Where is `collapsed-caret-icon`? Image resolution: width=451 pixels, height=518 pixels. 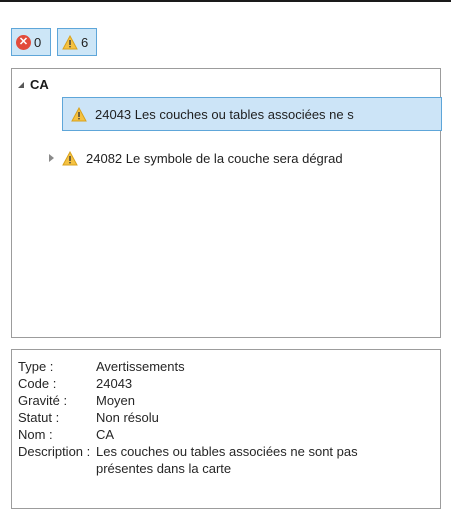 collapsed-caret-icon is located at coordinates (51, 158).